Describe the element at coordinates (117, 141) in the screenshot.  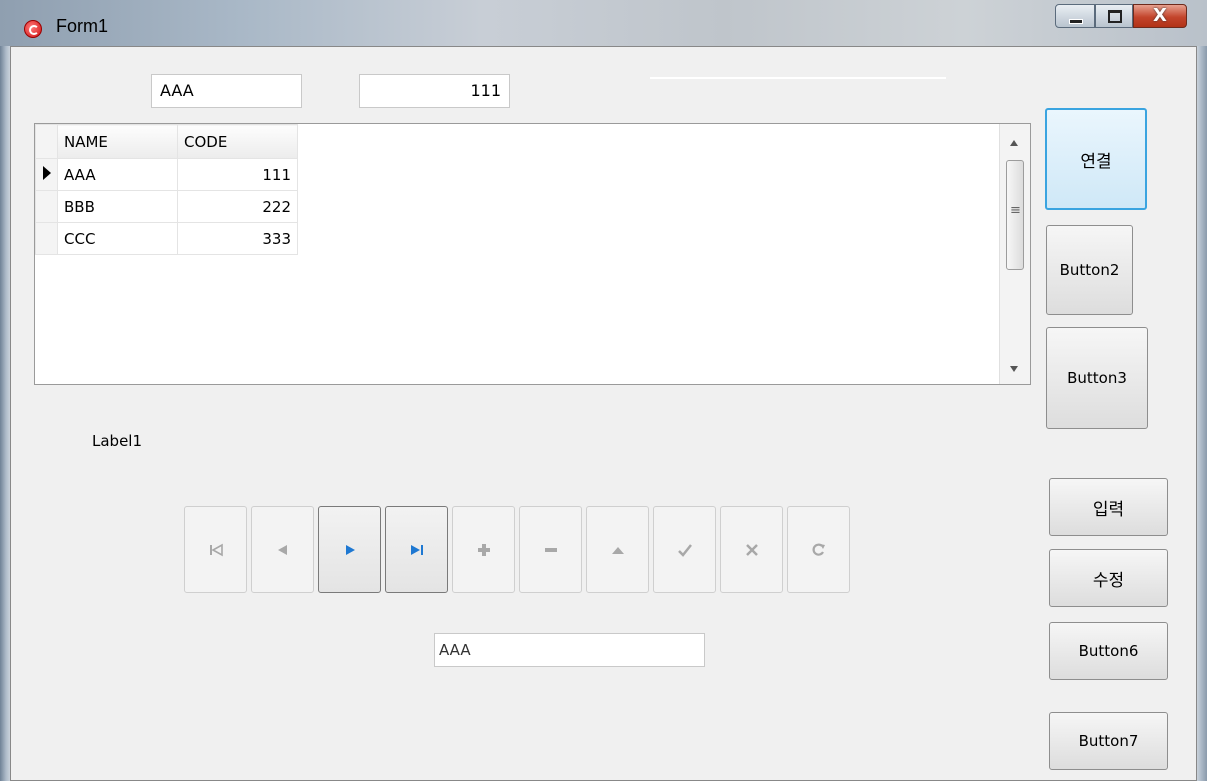
I see `column-header-name: NAME` at that location.